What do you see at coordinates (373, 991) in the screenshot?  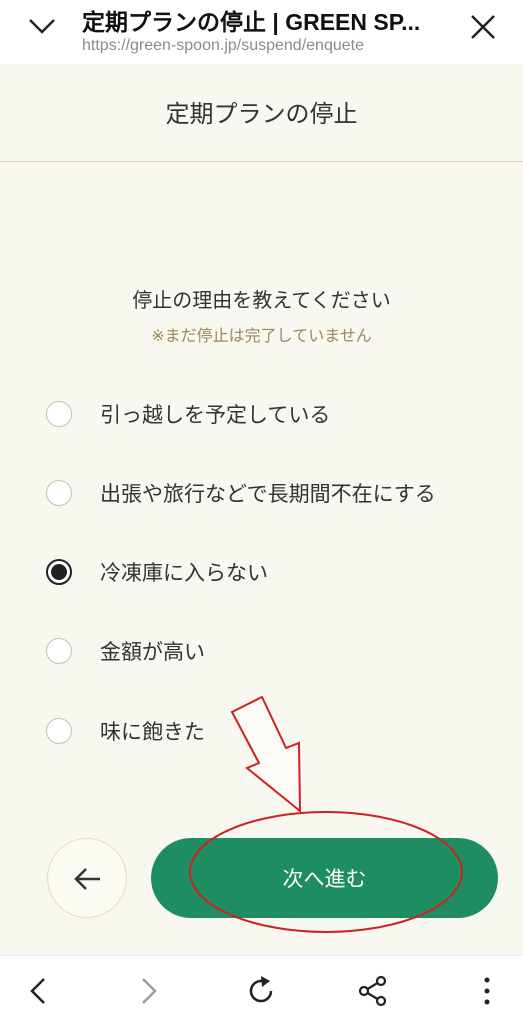 I see `share-icon` at bounding box center [373, 991].